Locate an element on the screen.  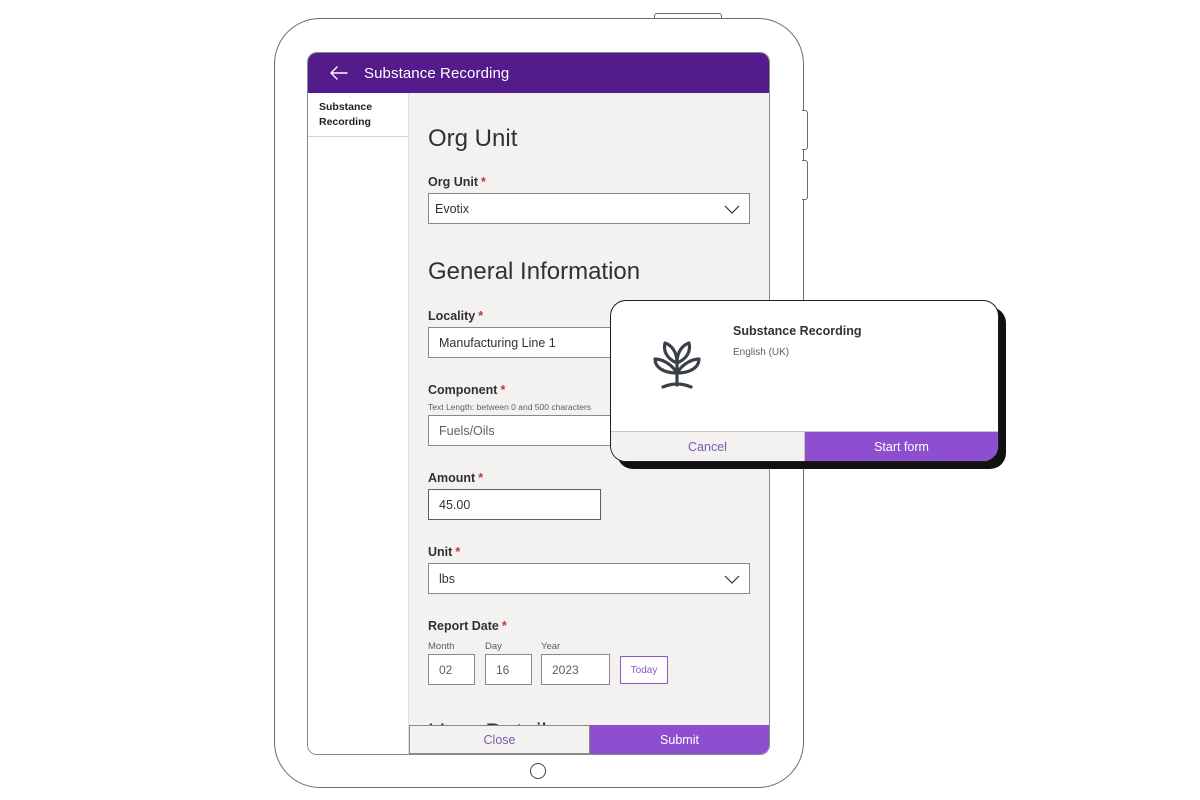
arrow-left-icon is located at coordinates (340, 73).